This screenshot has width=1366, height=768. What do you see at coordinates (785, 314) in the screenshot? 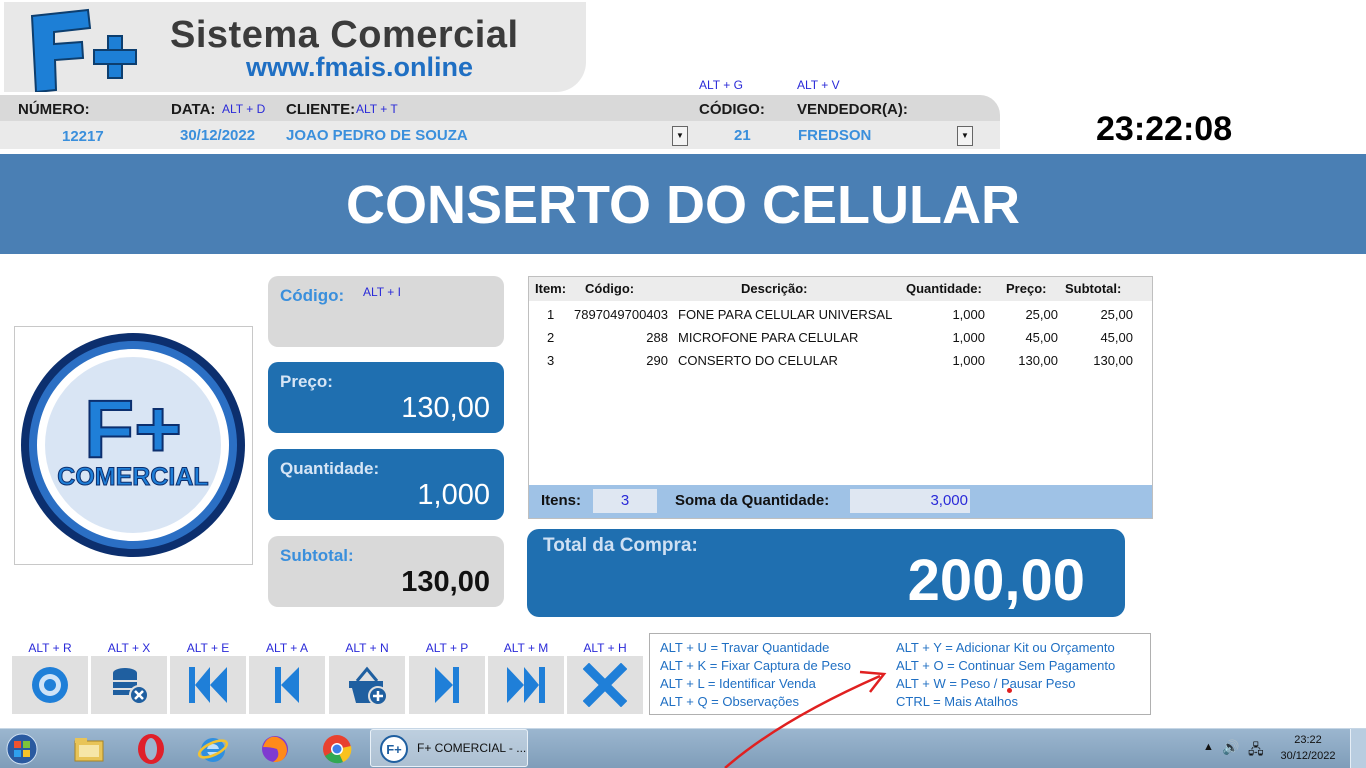
I see `cell-descricao: FONE PARA CELULAR UNIVERSAL` at bounding box center [785, 314].